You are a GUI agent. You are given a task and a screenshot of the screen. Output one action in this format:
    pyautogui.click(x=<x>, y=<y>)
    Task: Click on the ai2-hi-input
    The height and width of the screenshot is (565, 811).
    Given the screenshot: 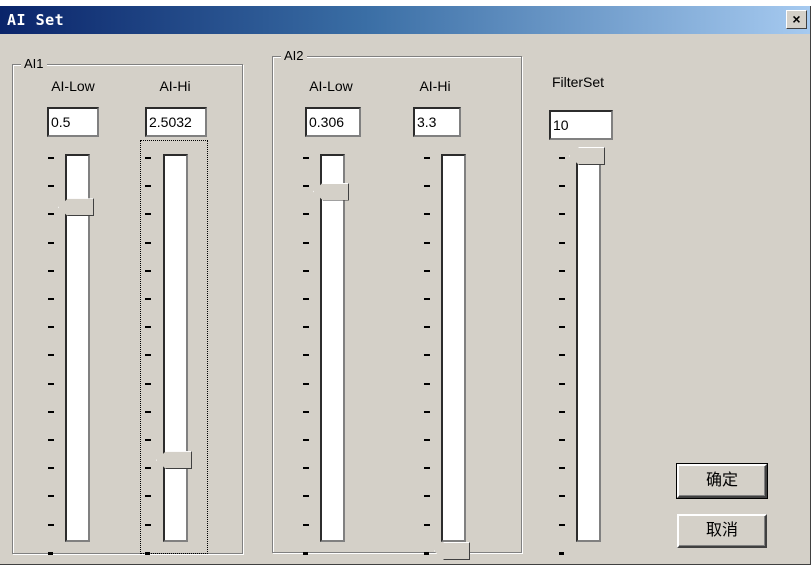 What is the action you would take?
    pyautogui.click(x=437, y=122)
    